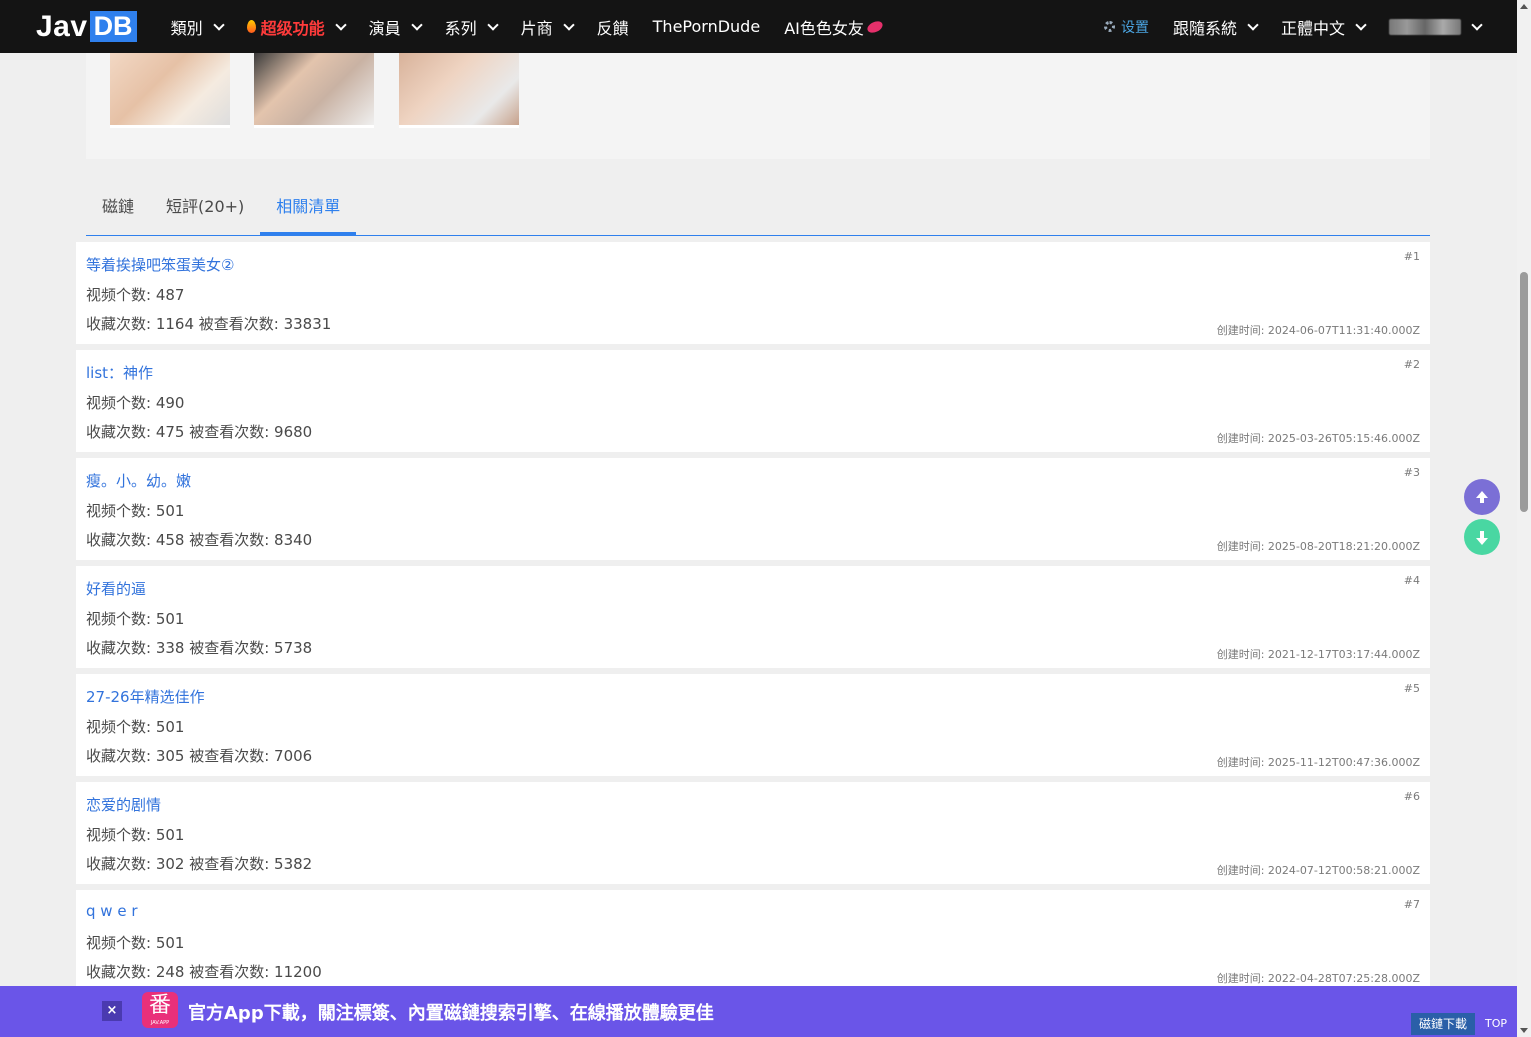 The width and height of the screenshot is (1531, 1037). Describe the element at coordinates (138, 480) in the screenshot. I see `list-title-link: 瘦。小。幼。嫩` at that location.